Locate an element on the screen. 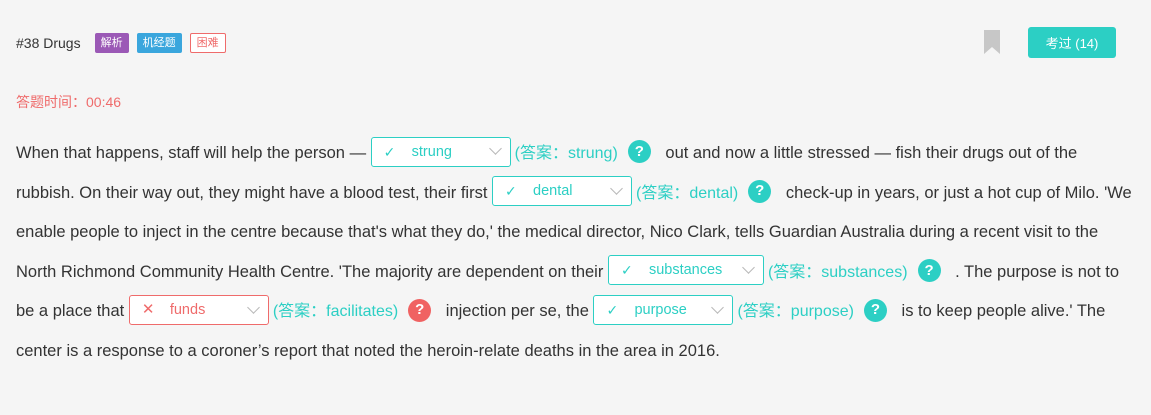 The width and height of the screenshot is (1151, 415). blank-value: strung is located at coordinates (431, 151).